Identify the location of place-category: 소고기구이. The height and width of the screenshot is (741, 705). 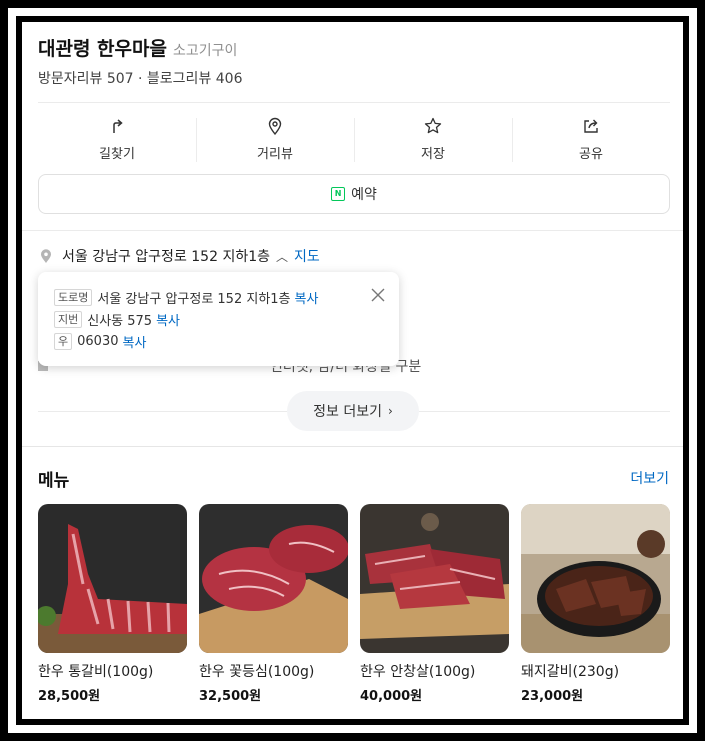
(205, 51).